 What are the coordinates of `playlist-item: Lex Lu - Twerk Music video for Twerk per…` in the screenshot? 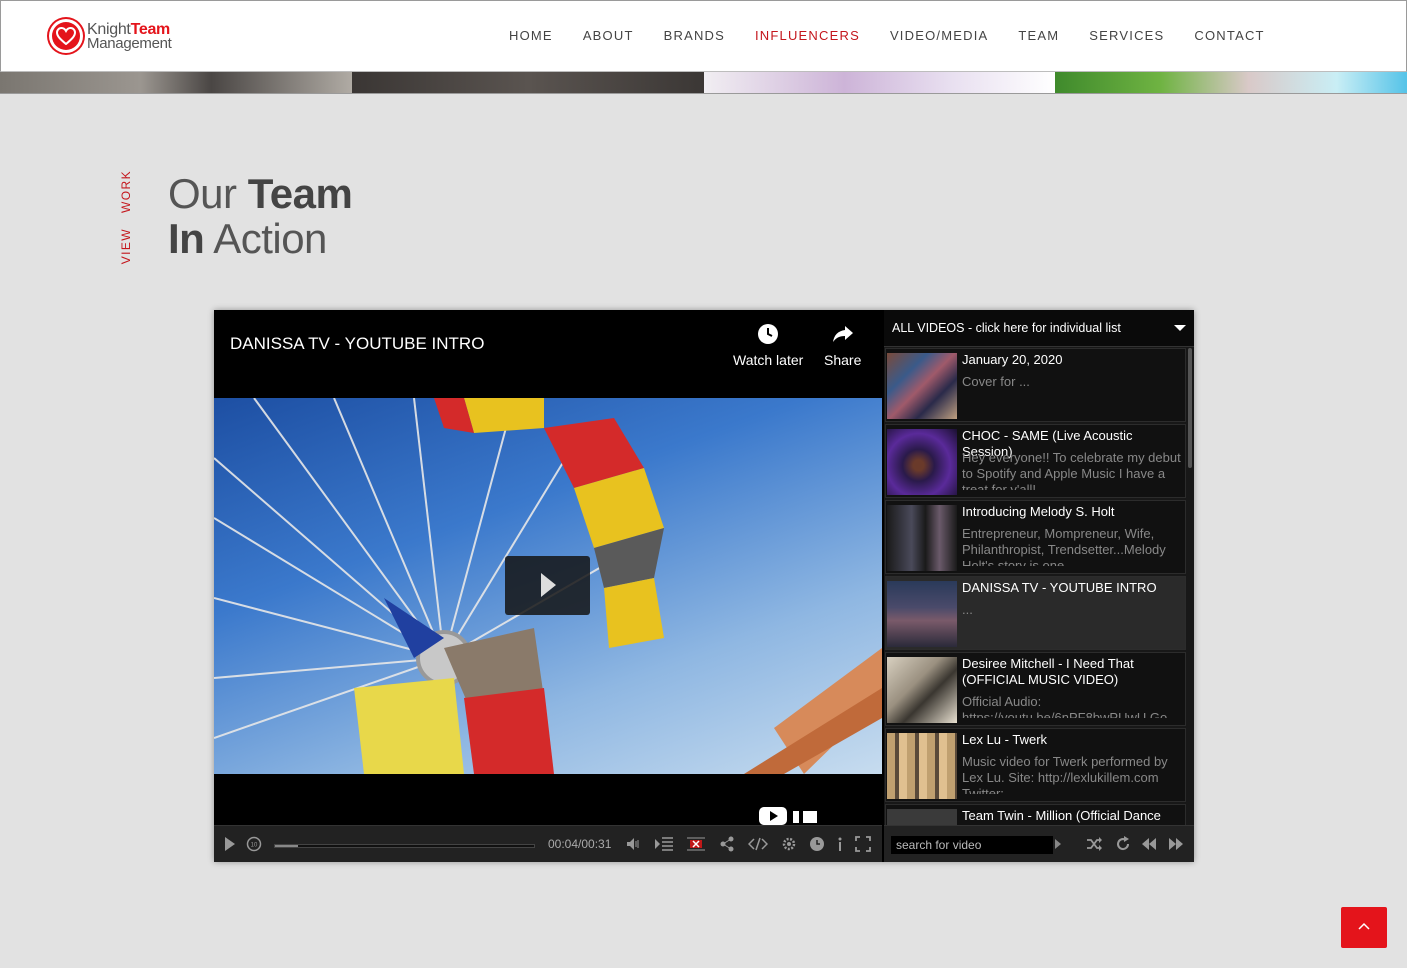 It's located at (1035, 765).